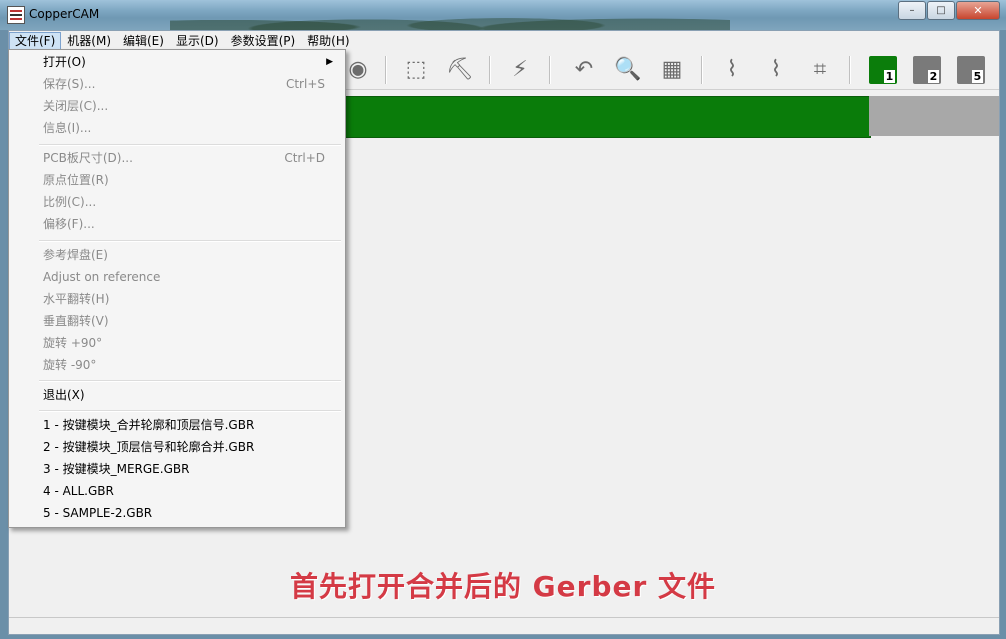  What do you see at coordinates (504, 40) in the screenshot?
I see `menu-bar: 文件(F) 机器(M) 编辑(E) 显示(D) 参数设置(P) 帮助(H)` at bounding box center [504, 40].